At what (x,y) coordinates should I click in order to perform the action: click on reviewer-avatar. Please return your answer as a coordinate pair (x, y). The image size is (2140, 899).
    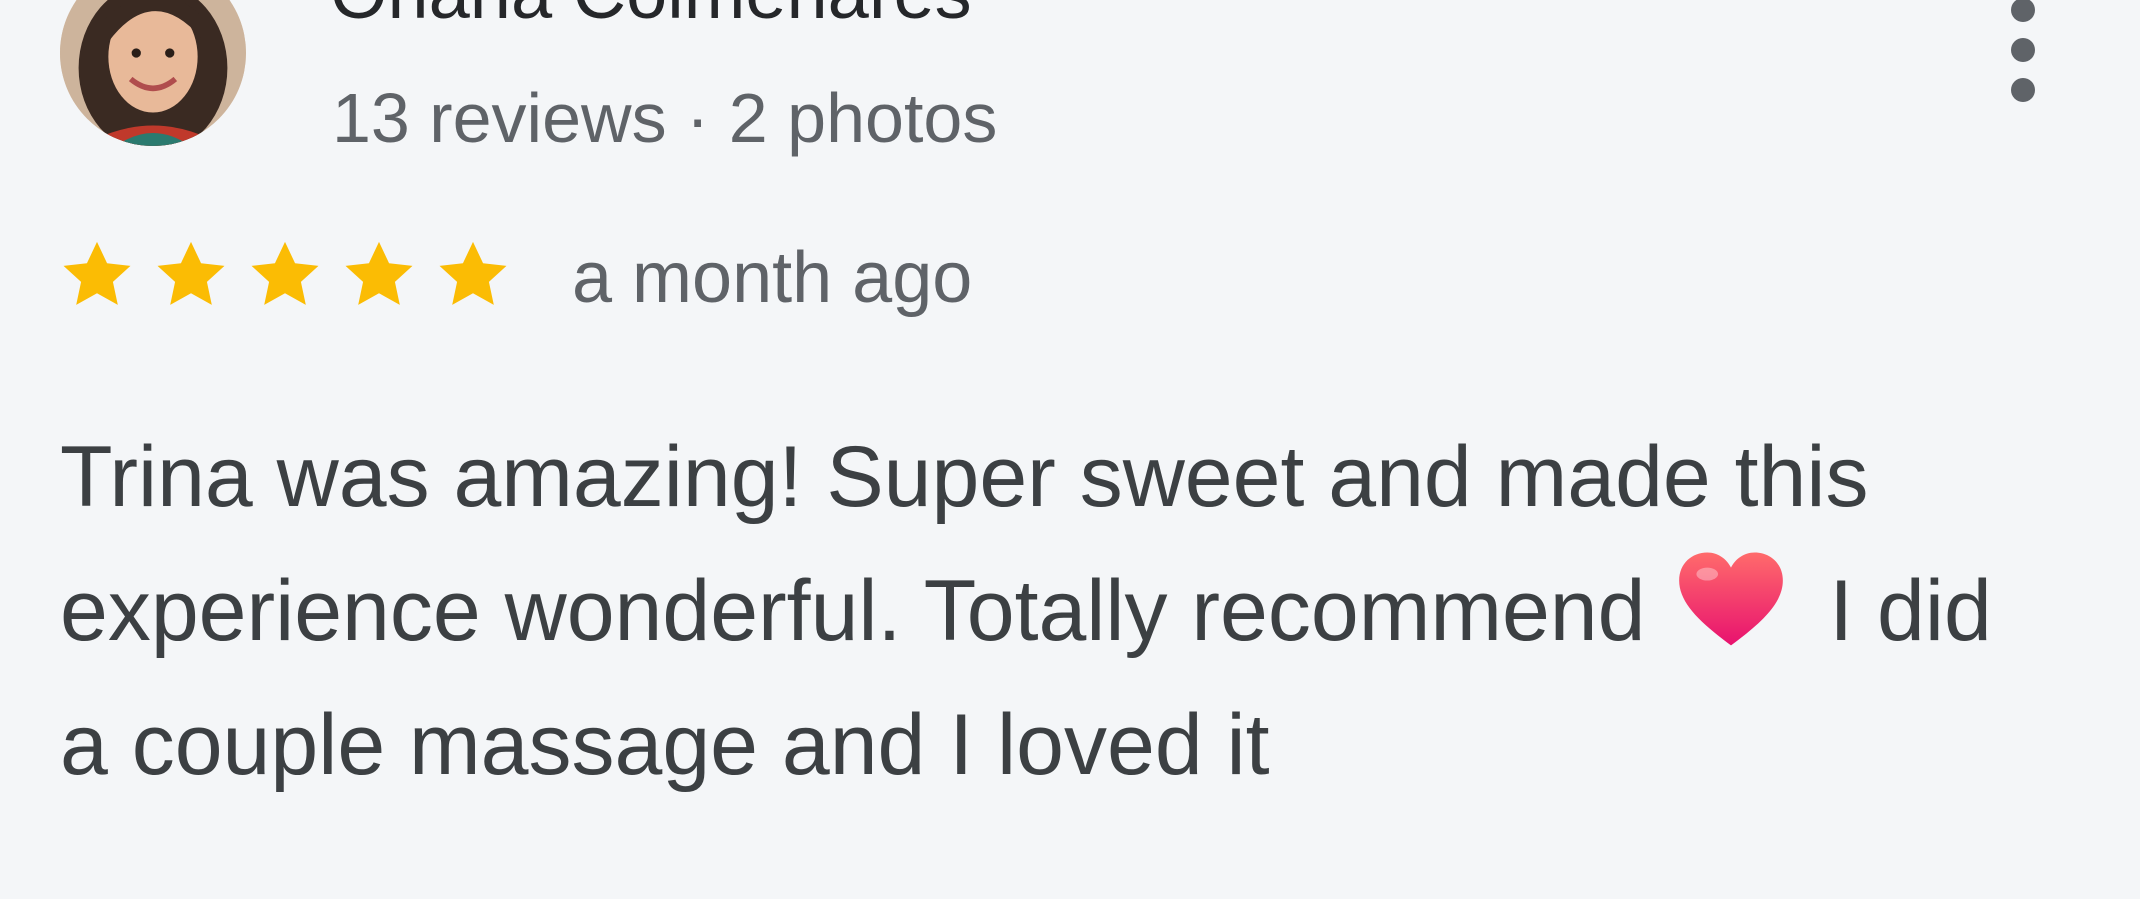
    Looking at the image, I should click on (153, 73).